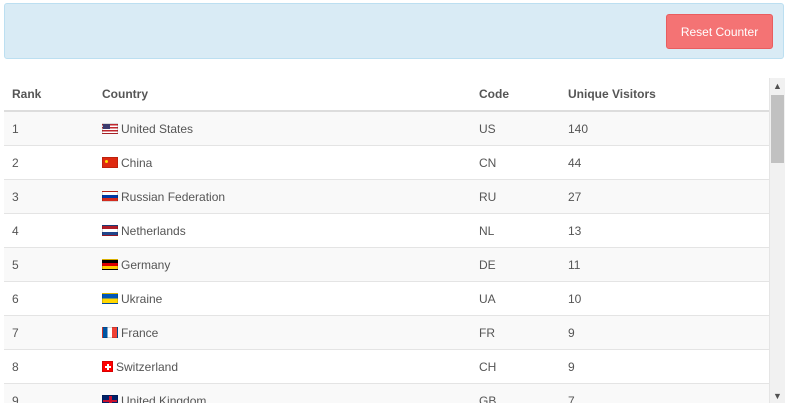 The image size is (790, 408). What do you see at coordinates (282, 196) in the screenshot?
I see `country-cell: Russian Federation` at bounding box center [282, 196].